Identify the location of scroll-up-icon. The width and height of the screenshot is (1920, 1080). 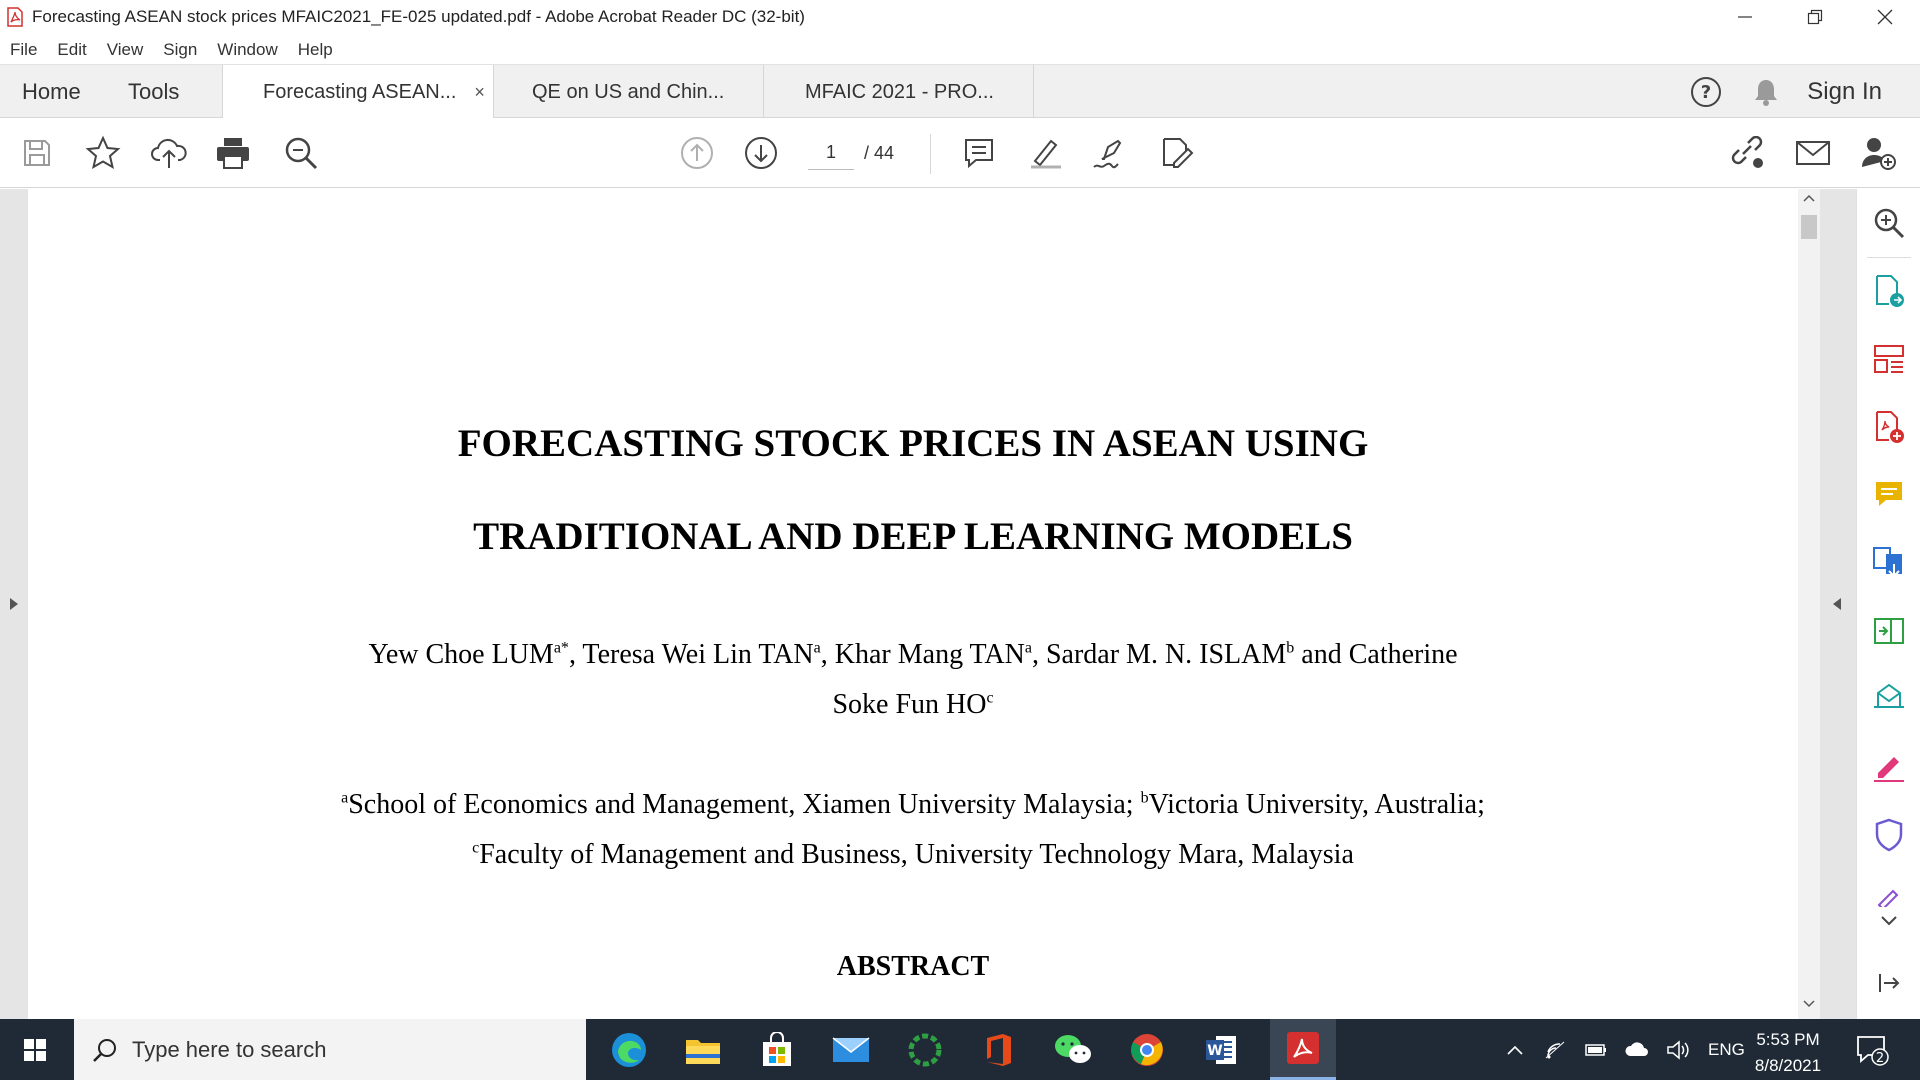
(1809, 201).